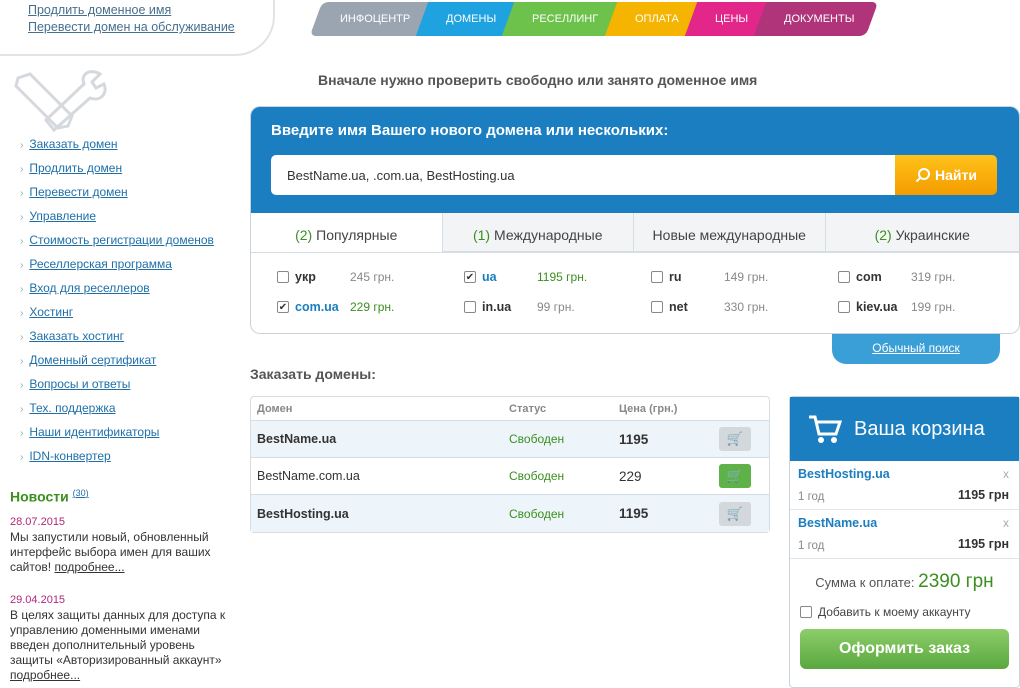 The width and height of the screenshot is (1020, 688). What do you see at coordinates (983, 544) in the screenshot?
I see `cart-item-price: 1195 грн` at bounding box center [983, 544].